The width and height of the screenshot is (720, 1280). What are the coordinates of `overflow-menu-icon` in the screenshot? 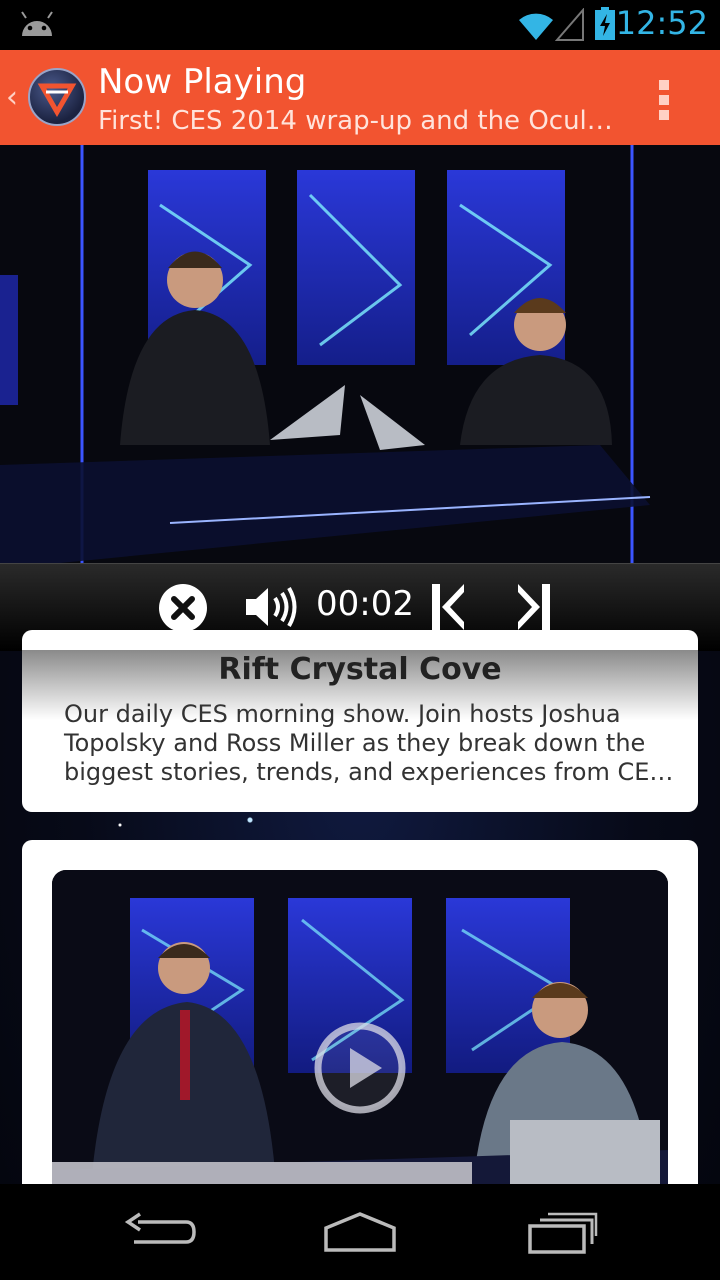 It's located at (664, 100).